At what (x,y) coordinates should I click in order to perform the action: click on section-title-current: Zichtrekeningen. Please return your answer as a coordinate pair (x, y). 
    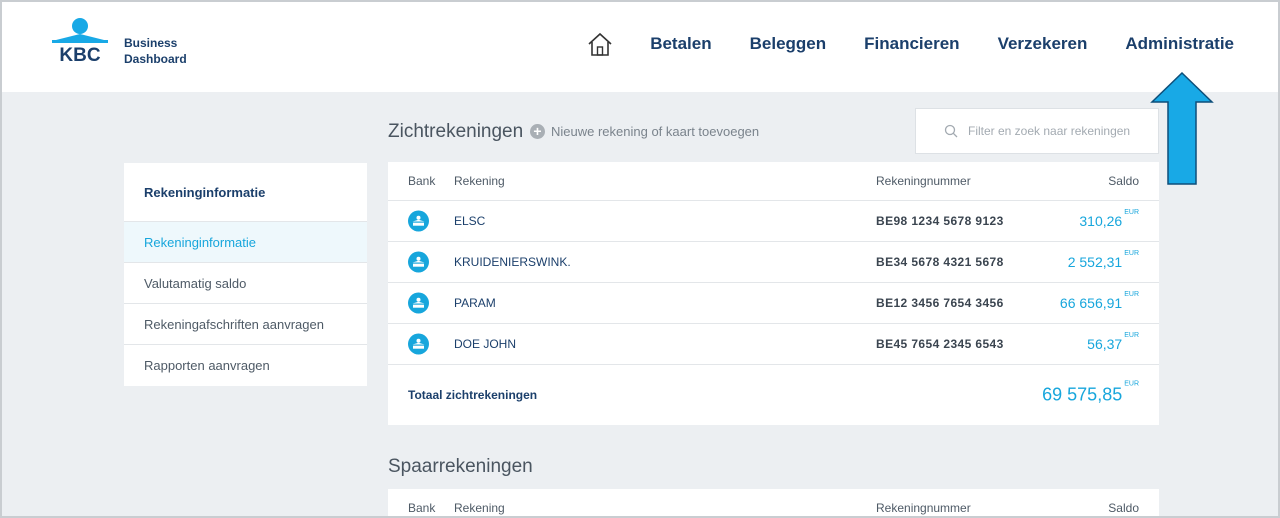
    Looking at the image, I should click on (456, 131).